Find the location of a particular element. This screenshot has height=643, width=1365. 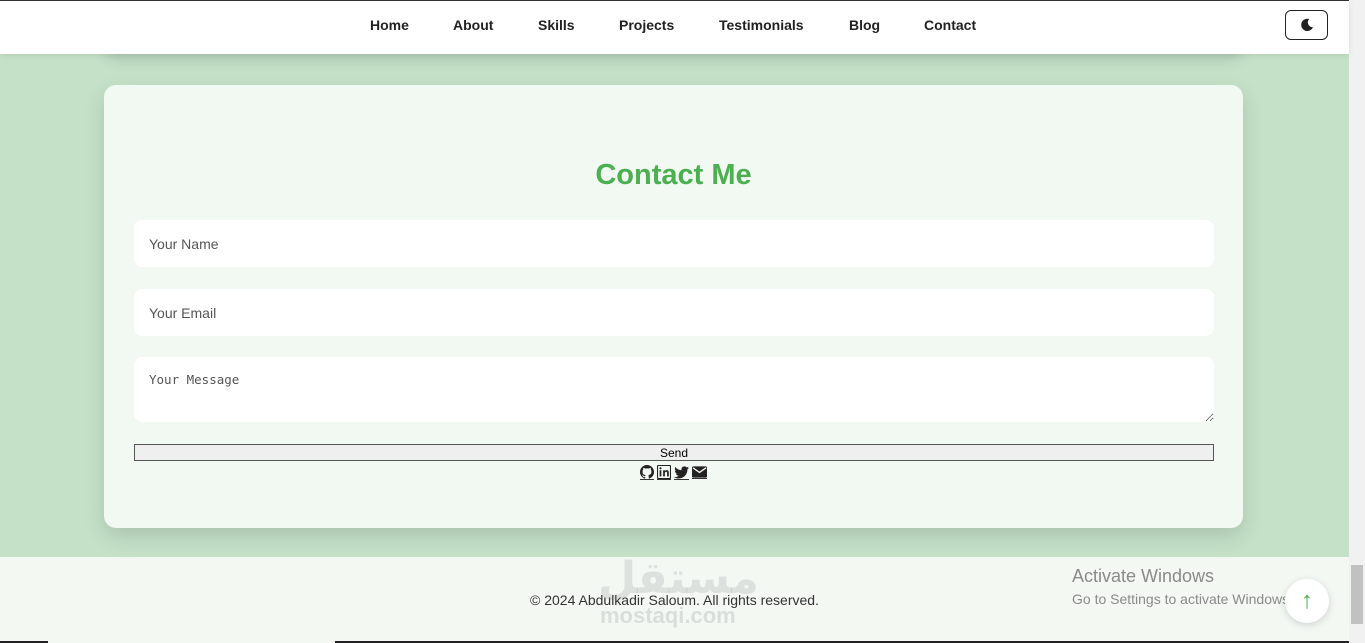

github-link is located at coordinates (647, 472).